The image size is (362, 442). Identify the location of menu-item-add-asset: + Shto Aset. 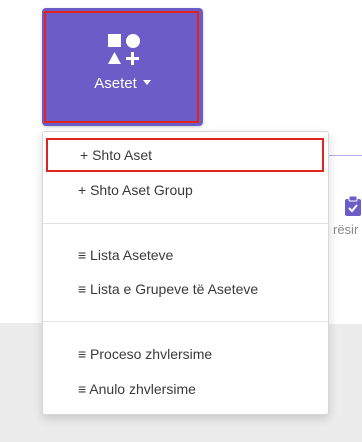
(185, 155).